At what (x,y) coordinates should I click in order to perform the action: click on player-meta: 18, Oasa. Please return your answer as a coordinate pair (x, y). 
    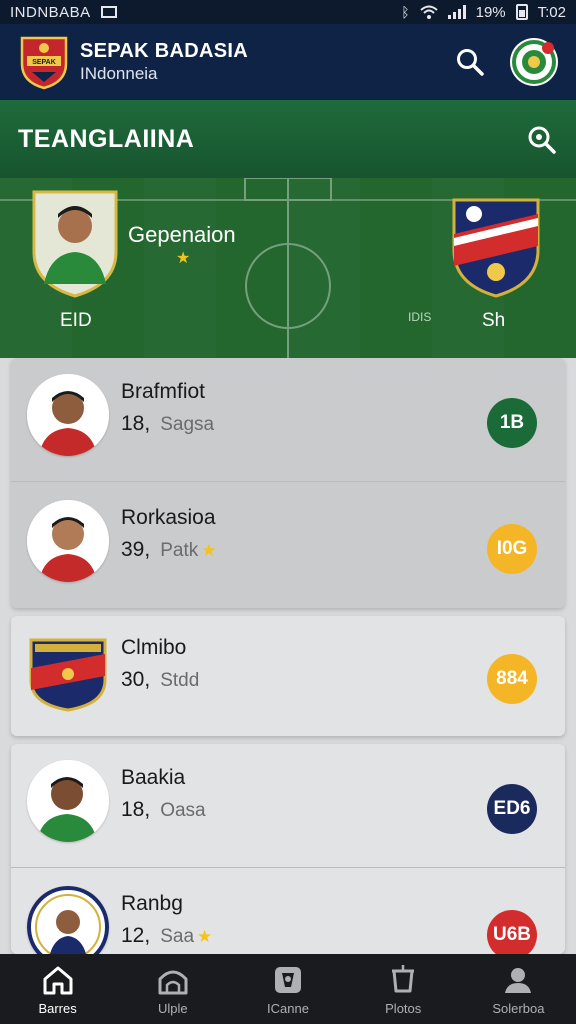
    Looking at the image, I should click on (163, 810).